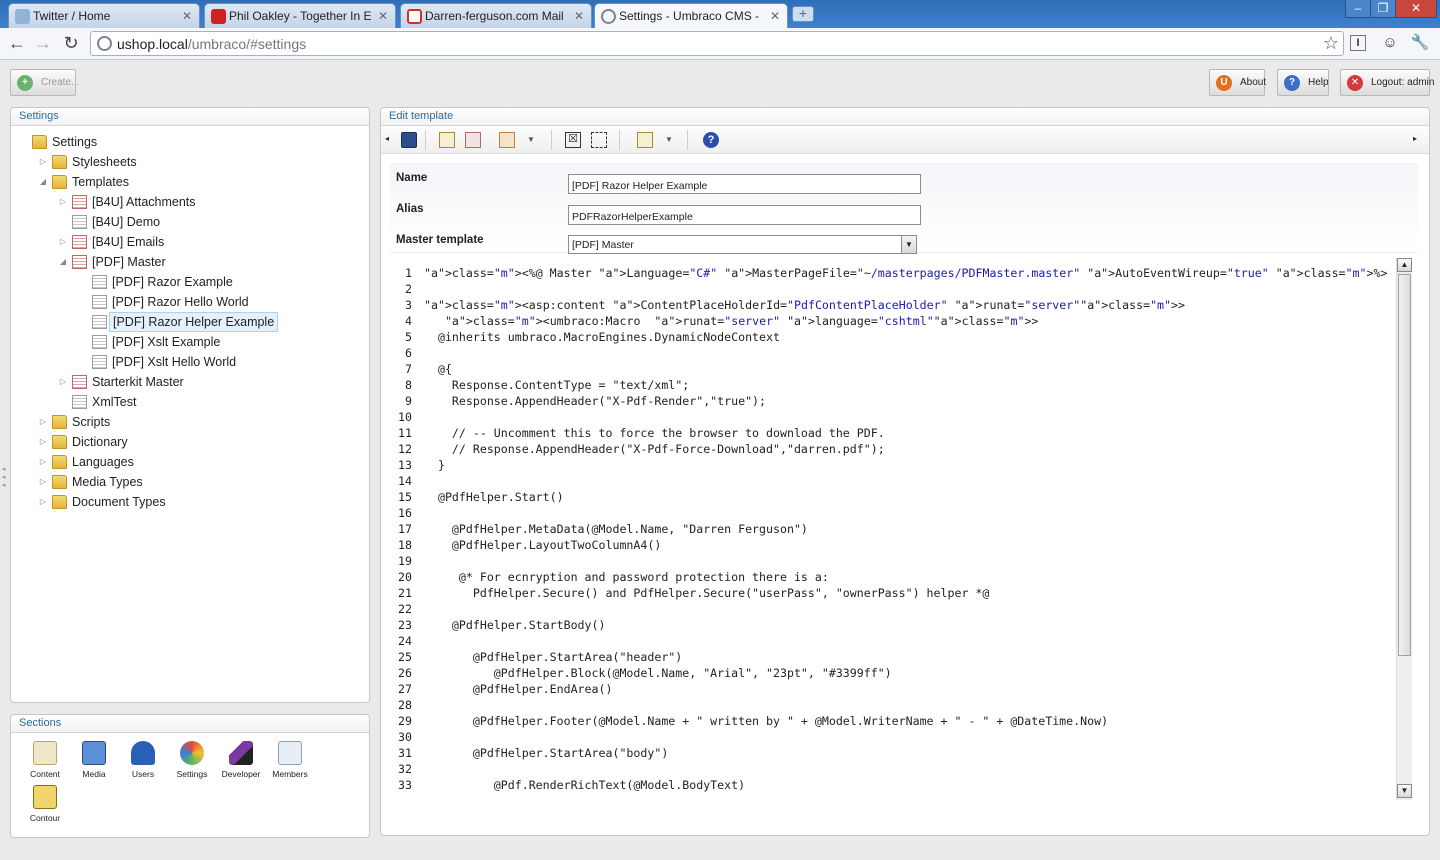 The height and width of the screenshot is (860, 1440). I want to click on tab-gmail: Darren-ferguson.com Mail - Inb ✕, so click(496, 15).